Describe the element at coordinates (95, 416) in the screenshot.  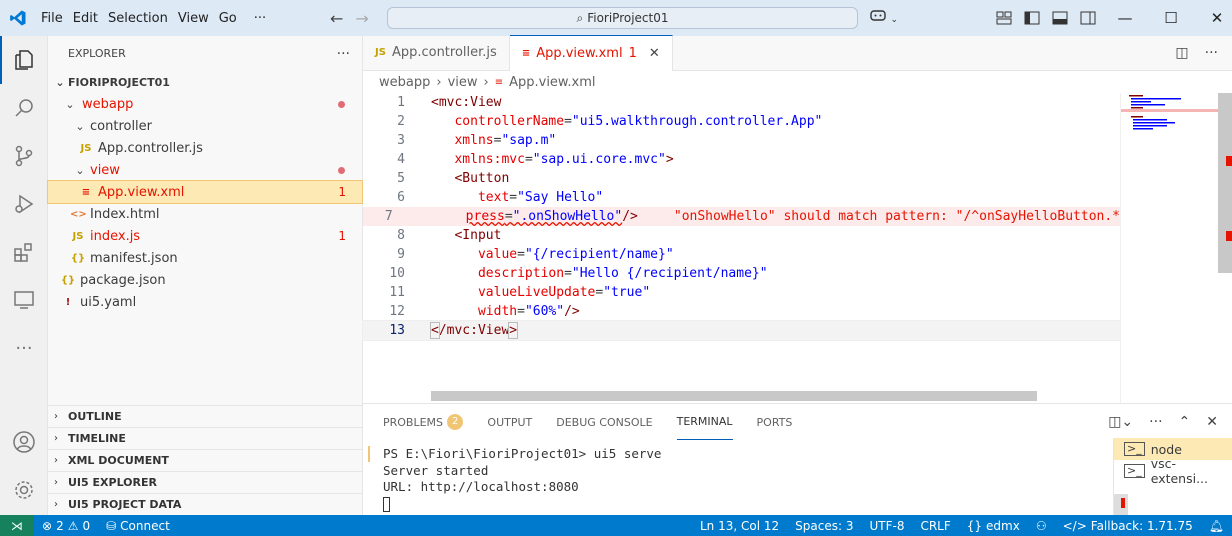
I see `section-label: OUTLINE` at that location.